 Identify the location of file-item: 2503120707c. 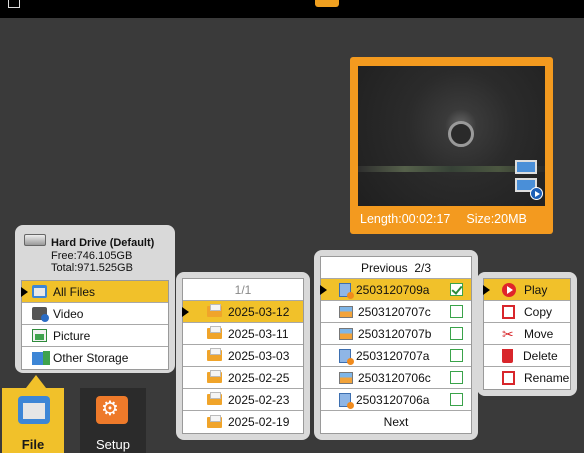
(396, 312).